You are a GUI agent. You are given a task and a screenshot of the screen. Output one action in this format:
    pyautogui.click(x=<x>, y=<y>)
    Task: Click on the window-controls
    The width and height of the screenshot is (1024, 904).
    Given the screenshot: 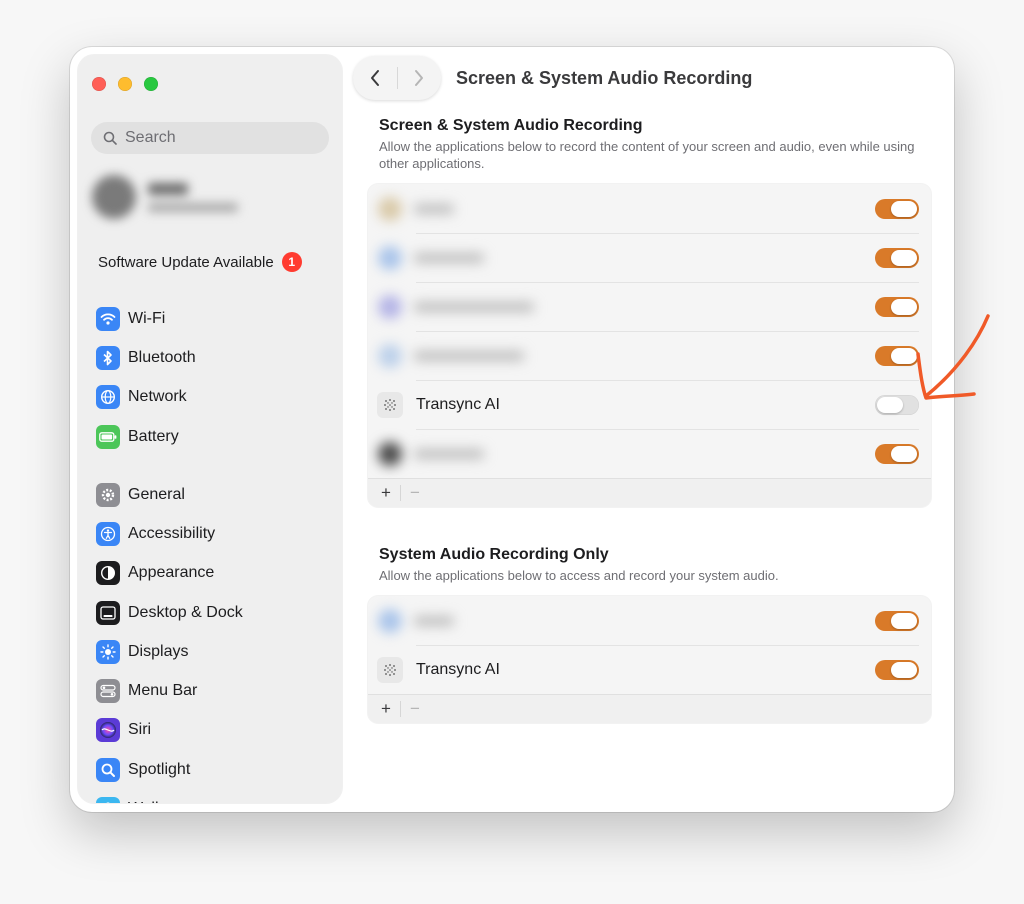 What is the action you would take?
    pyautogui.click(x=125, y=84)
    